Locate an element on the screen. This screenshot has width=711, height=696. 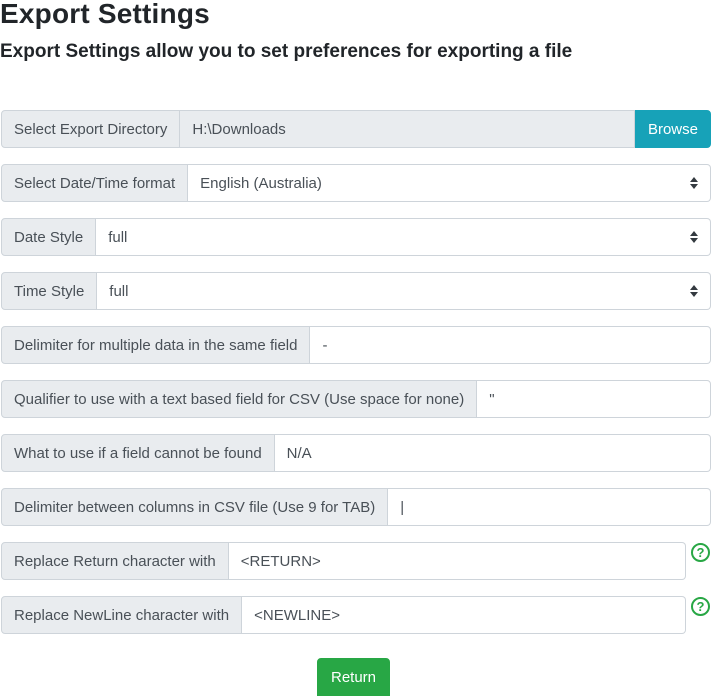
replace-newline-label: Replace NewLine character with is located at coordinates (122, 615).